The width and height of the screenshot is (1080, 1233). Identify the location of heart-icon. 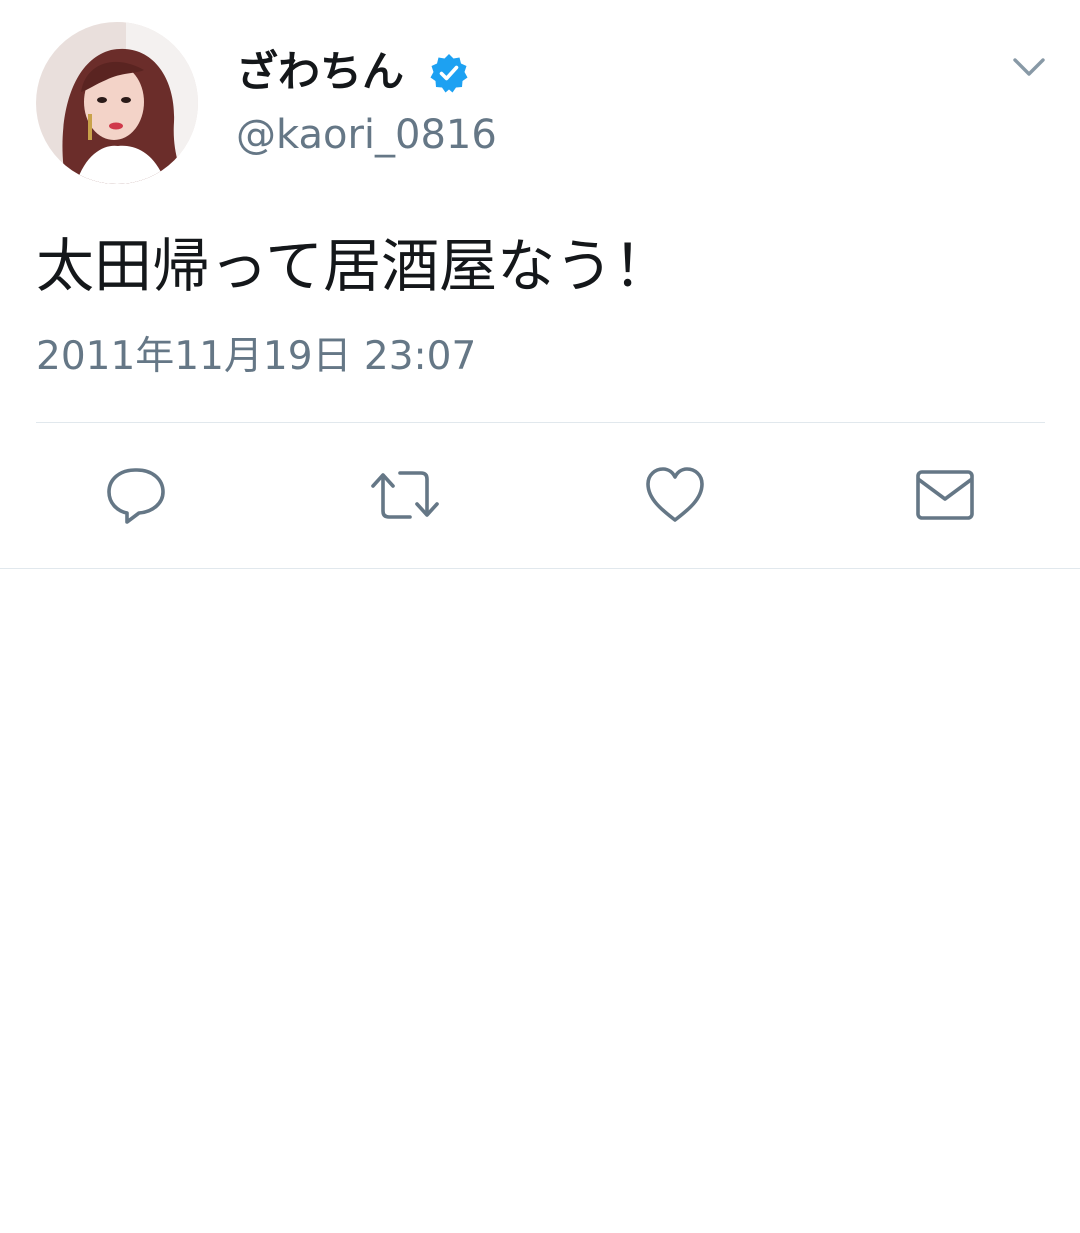
(675, 494).